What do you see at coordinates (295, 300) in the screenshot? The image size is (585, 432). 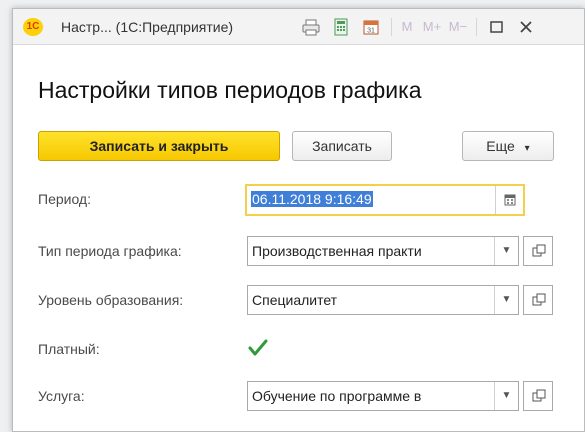 I see `education-level-value: Специалитет` at bounding box center [295, 300].